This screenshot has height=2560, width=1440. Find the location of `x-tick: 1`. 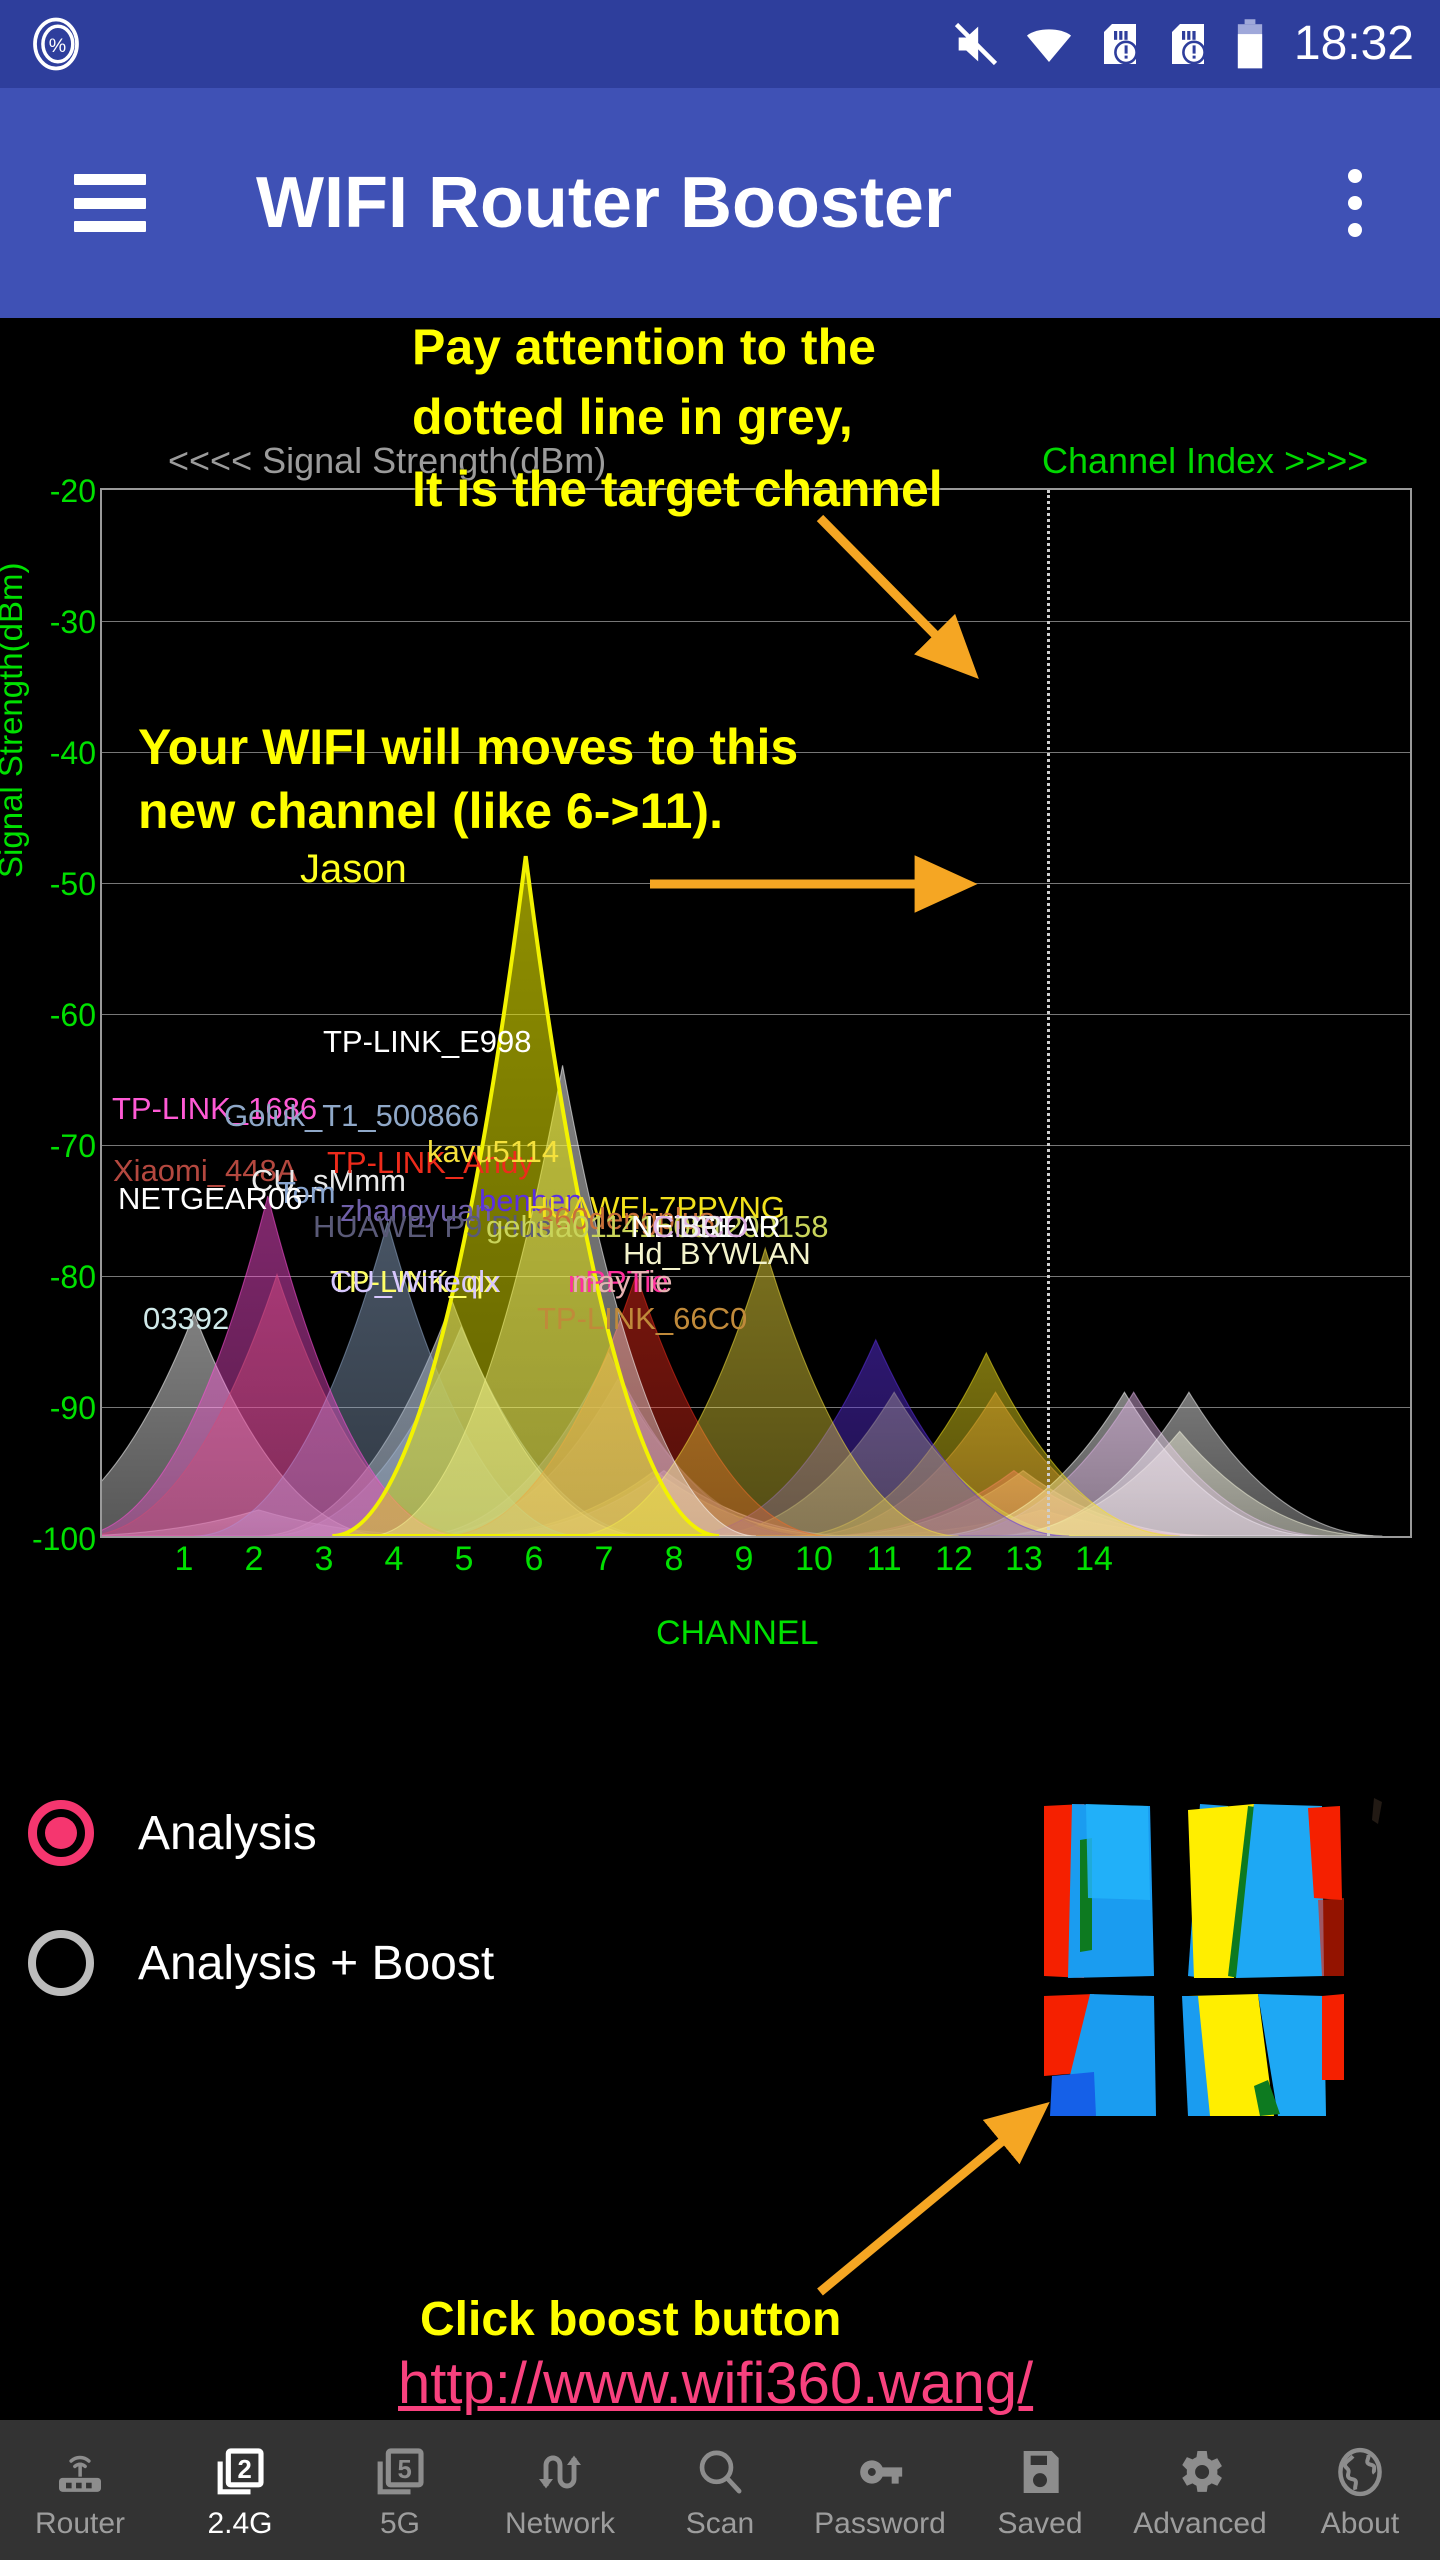

x-tick: 1 is located at coordinates (184, 1559).